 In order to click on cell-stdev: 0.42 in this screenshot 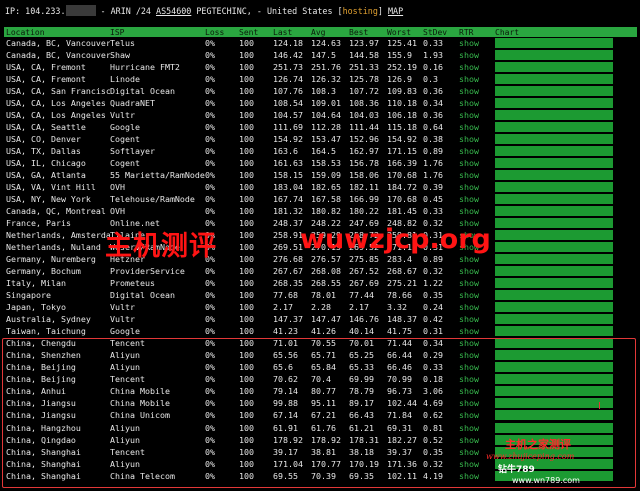, I will do `click(433, 319)`.